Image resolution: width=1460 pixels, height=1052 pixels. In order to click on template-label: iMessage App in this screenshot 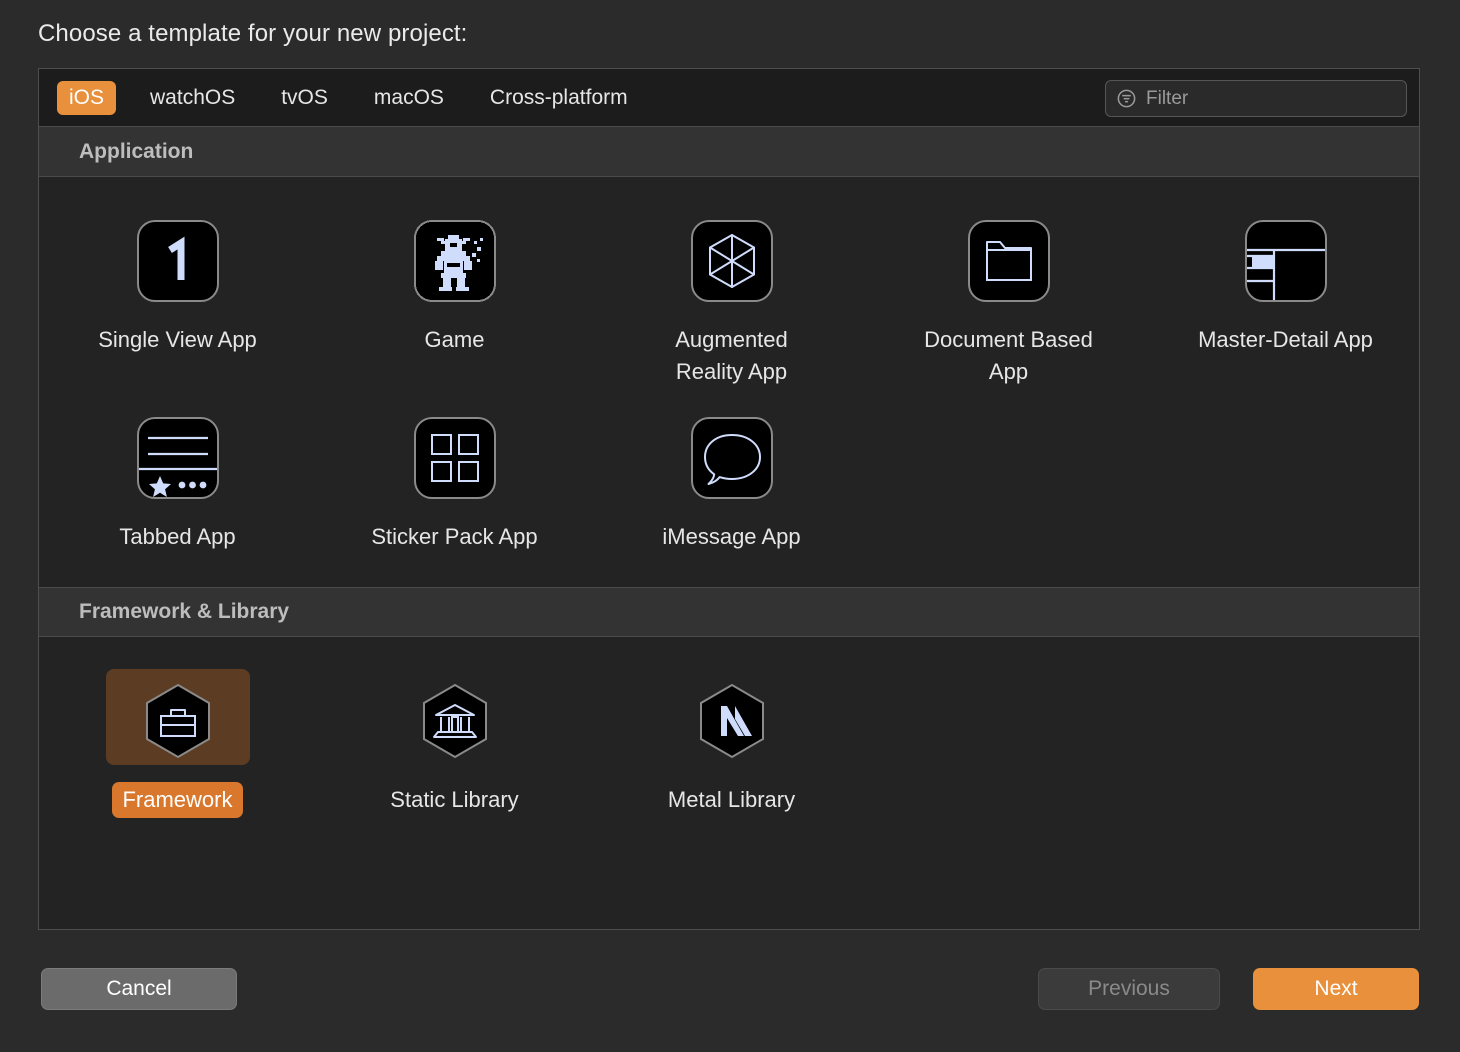, I will do `click(731, 536)`.